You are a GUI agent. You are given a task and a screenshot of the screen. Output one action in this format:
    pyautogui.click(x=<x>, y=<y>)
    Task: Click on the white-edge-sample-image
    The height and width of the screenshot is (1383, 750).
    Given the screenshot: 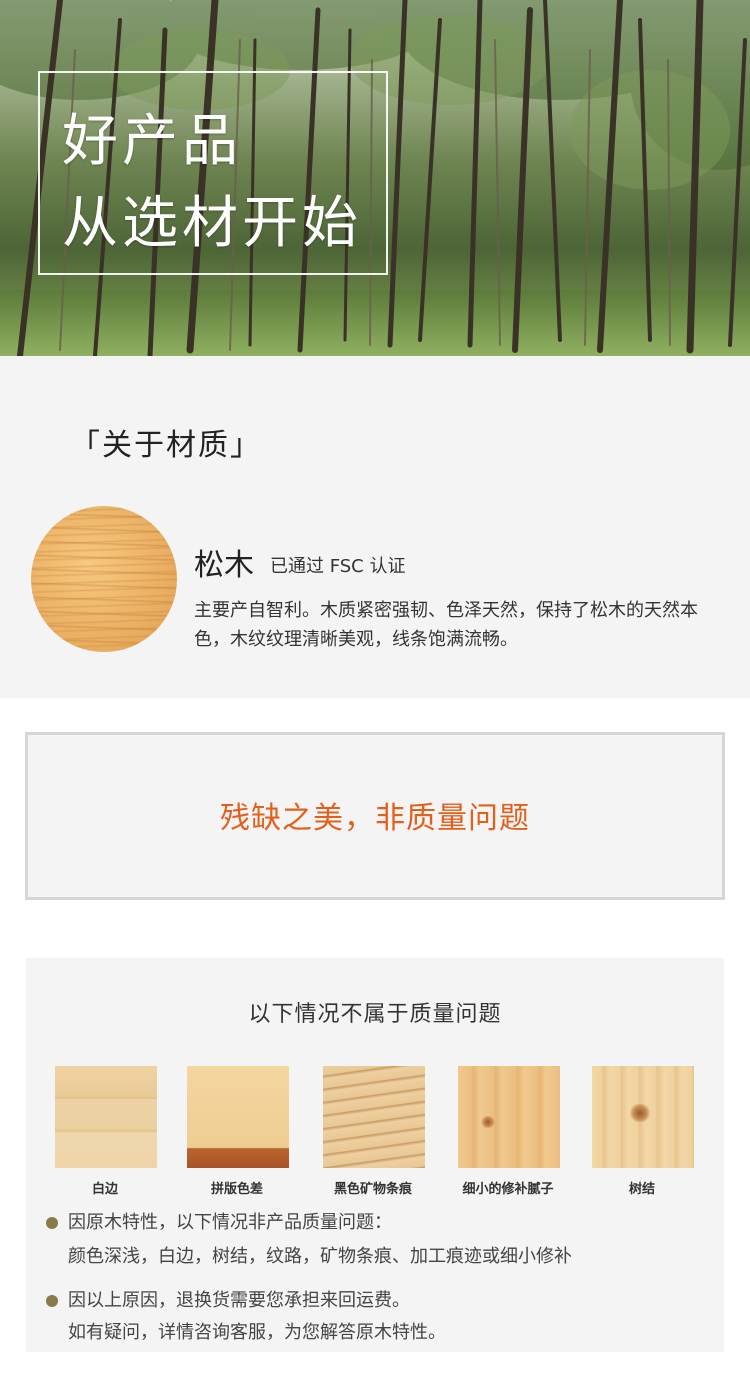 What is the action you would take?
    pyautogui.click(x=106, y=1117)
    